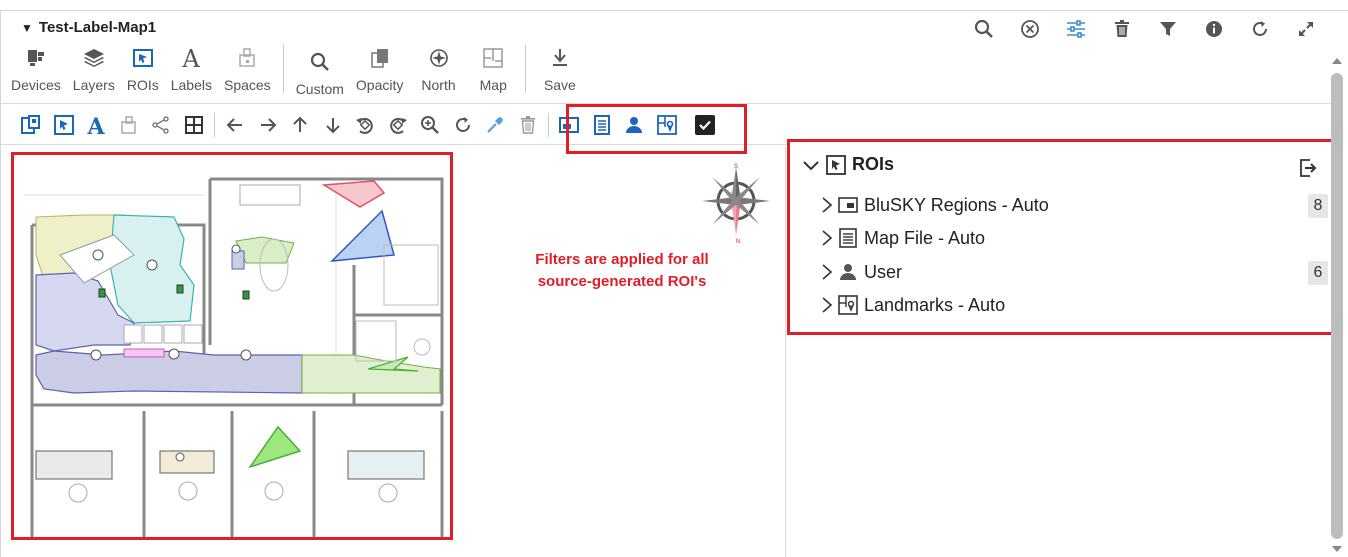  What do you see at coordinates (1337, 61) in the screenshot?
I see `scroll-up-icon` at bounding box center [1337, 61].